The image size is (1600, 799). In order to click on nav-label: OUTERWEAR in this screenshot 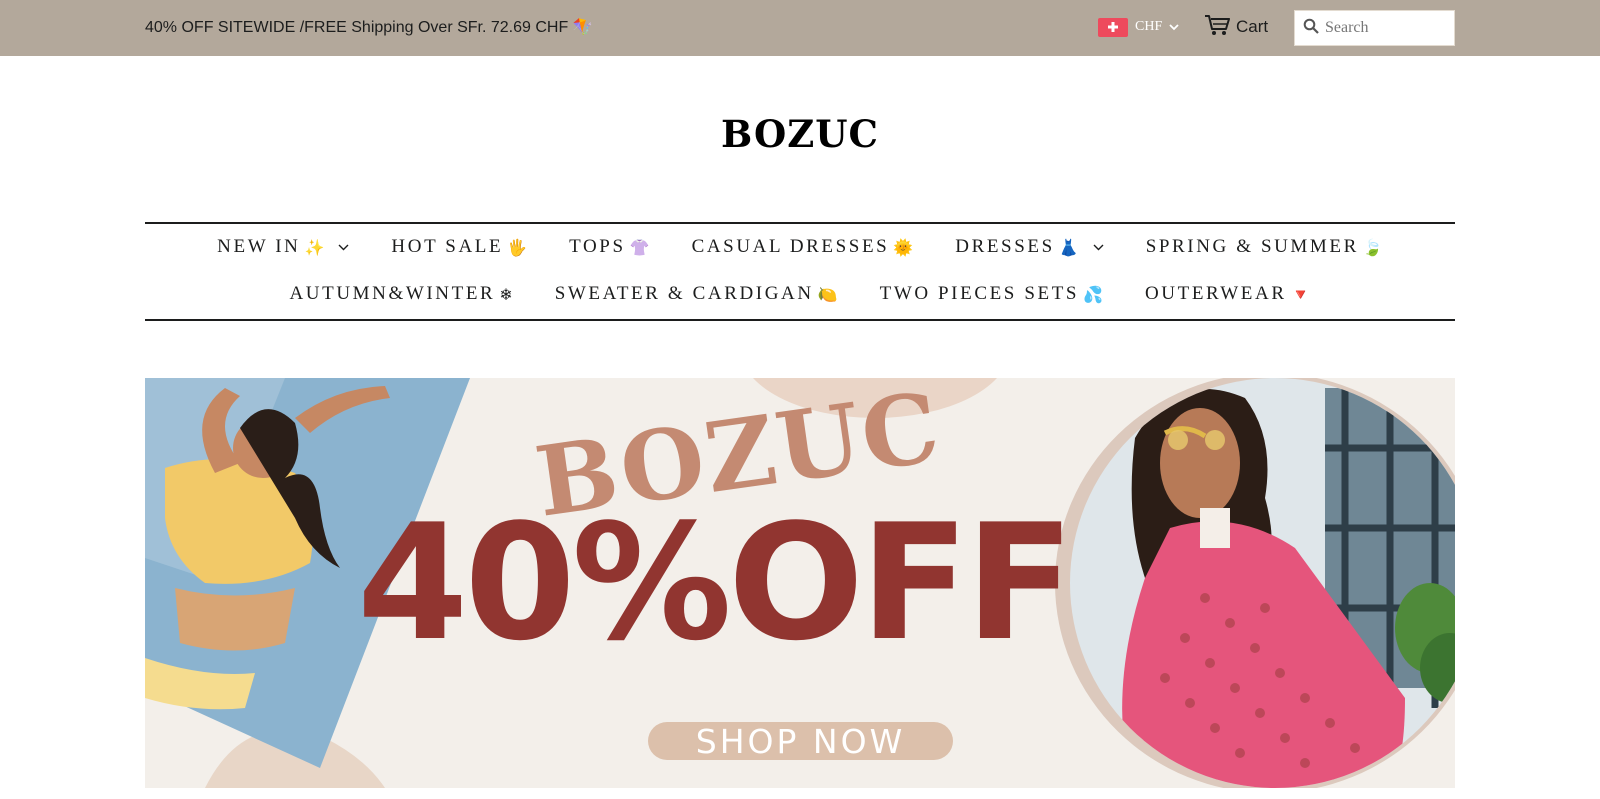, I will do `click(1215, 293)`.